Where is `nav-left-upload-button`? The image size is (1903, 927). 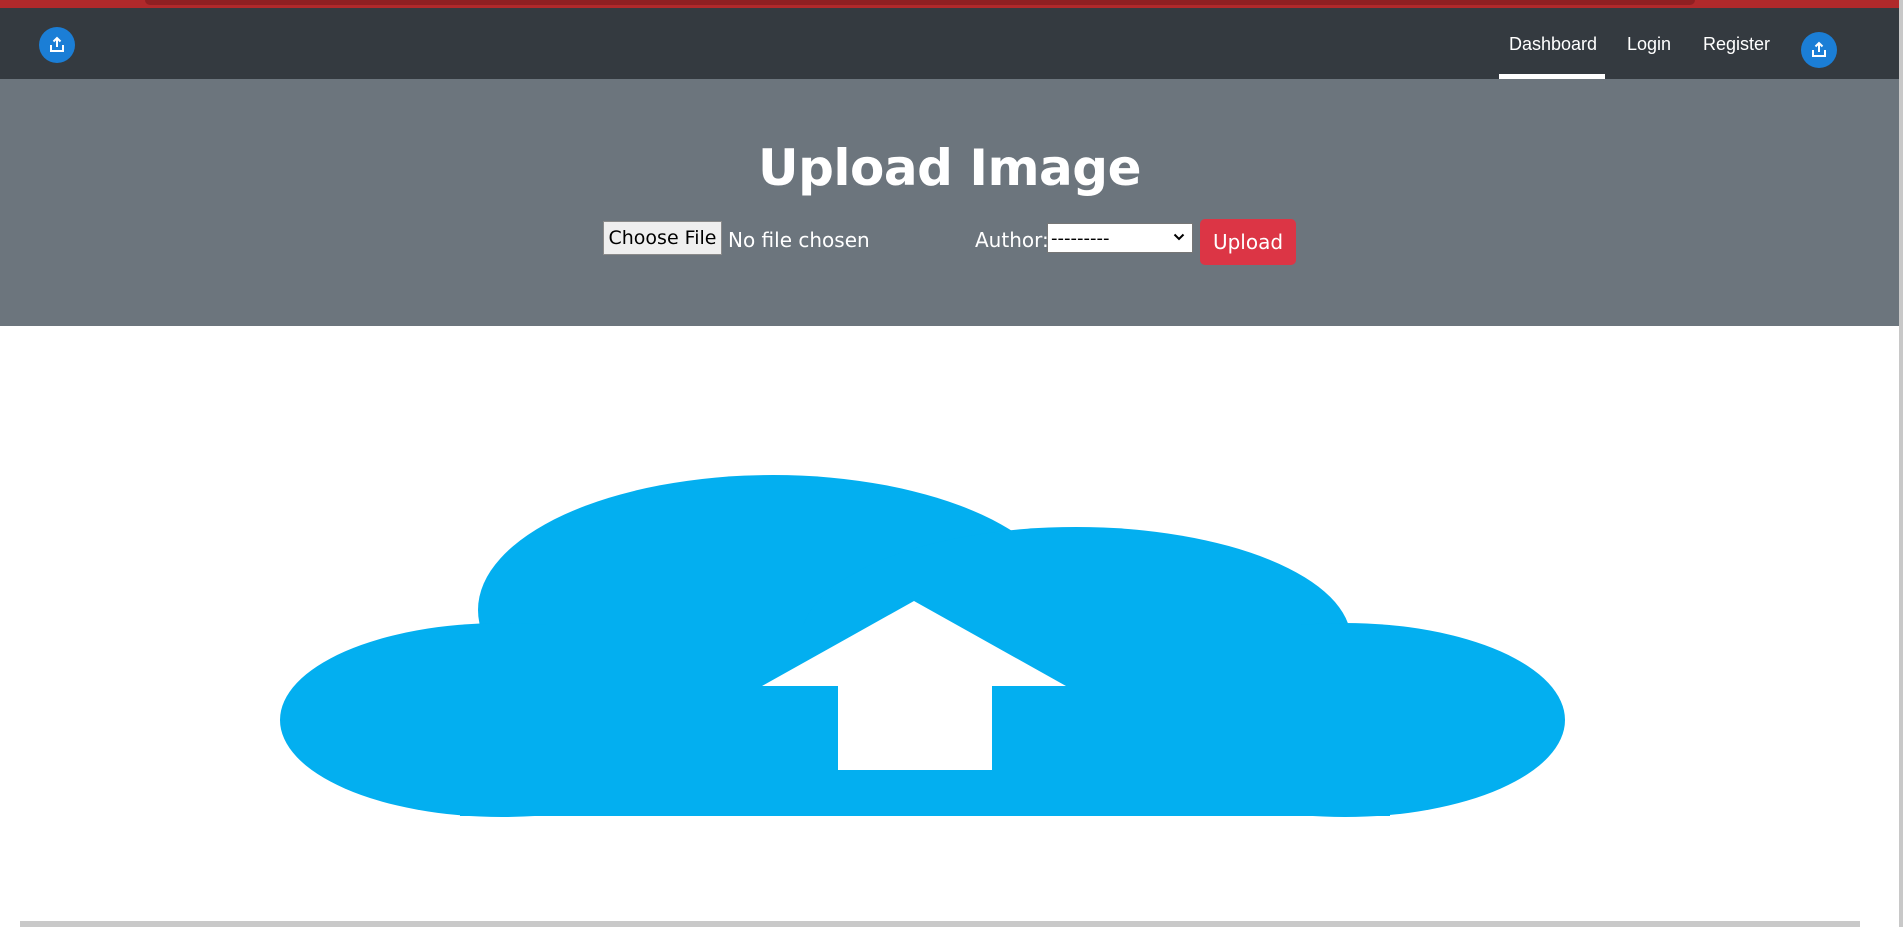 nav-left-upload-button is located at coordinates (57, 45).